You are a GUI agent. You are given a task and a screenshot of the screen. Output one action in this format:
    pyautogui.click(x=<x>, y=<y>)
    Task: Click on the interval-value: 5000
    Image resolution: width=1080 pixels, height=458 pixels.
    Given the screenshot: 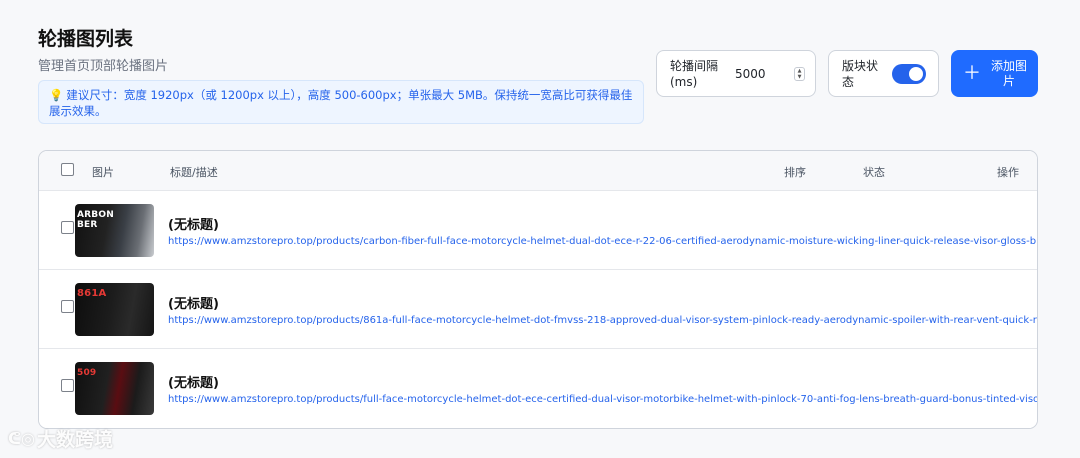 What is the action you would take?
    pyautogui.click(x=760, y=74)
    